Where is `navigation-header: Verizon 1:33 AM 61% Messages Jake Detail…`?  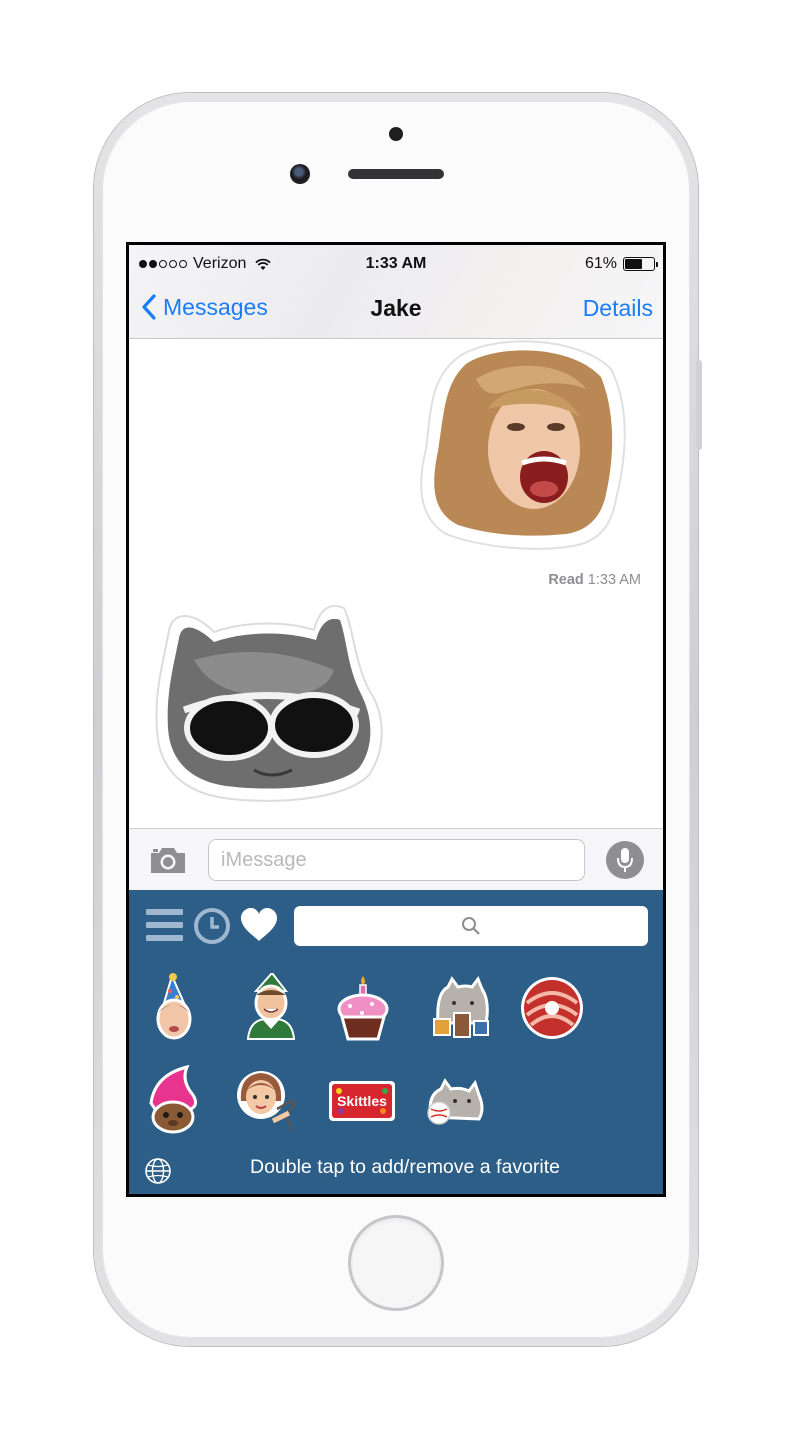 navigation-header: Verizon 1:33 AM 61% Messages Jake Detail… is located at coordinates (396, 292).